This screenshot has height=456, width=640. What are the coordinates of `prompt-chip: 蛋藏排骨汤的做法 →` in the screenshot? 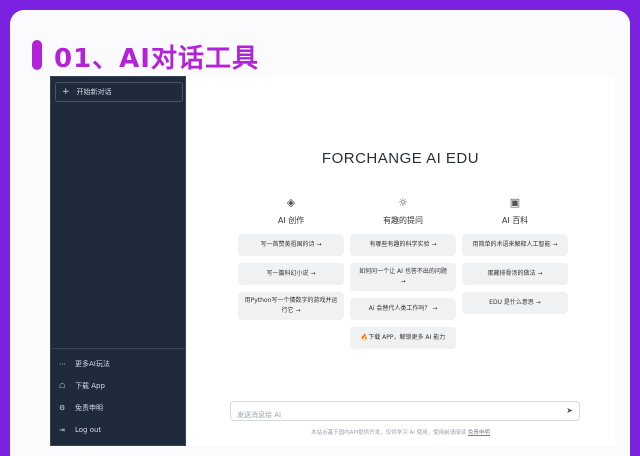 It's located at (515, 274).